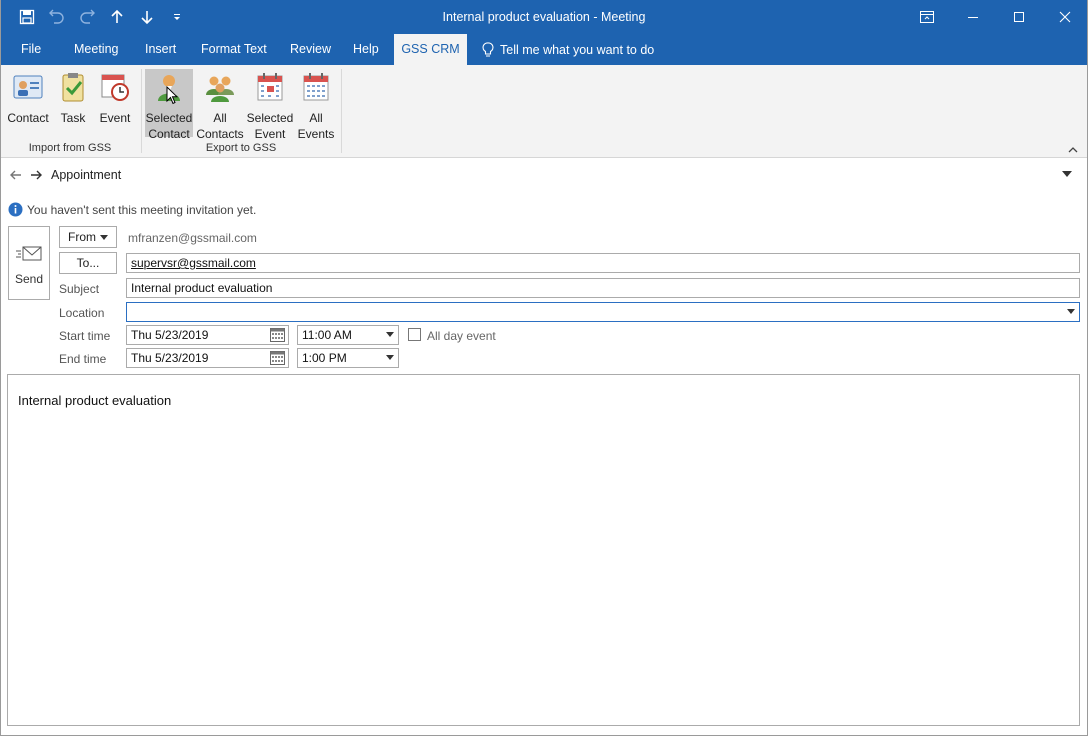  I want to click on back-arrow-icon, so click(16, 175).